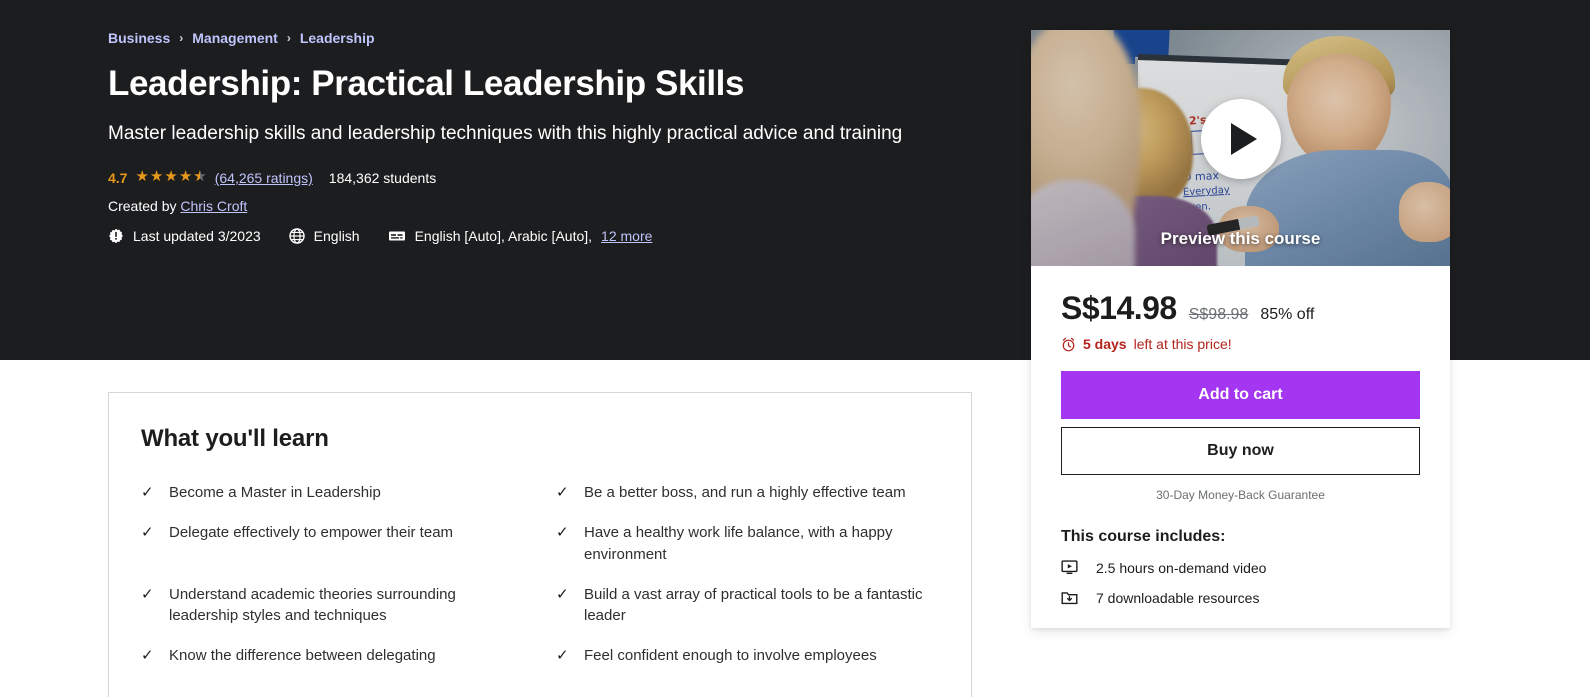 This screenshot has height=697, width=1590. I want to click on deadline-days: 5 days, so click(1105, 344).